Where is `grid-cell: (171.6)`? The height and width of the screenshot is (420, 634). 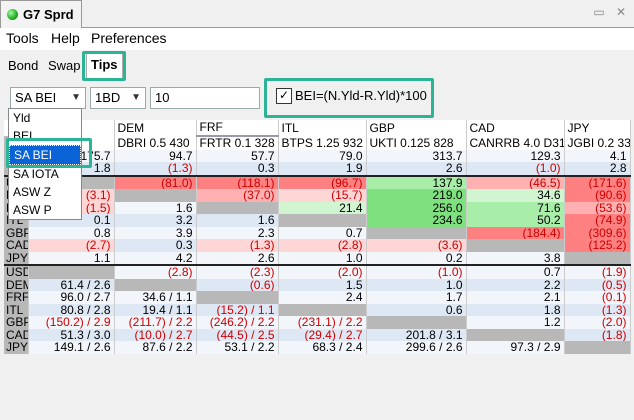 grid-cell: (171.6) is located at coordinates (597, 181).